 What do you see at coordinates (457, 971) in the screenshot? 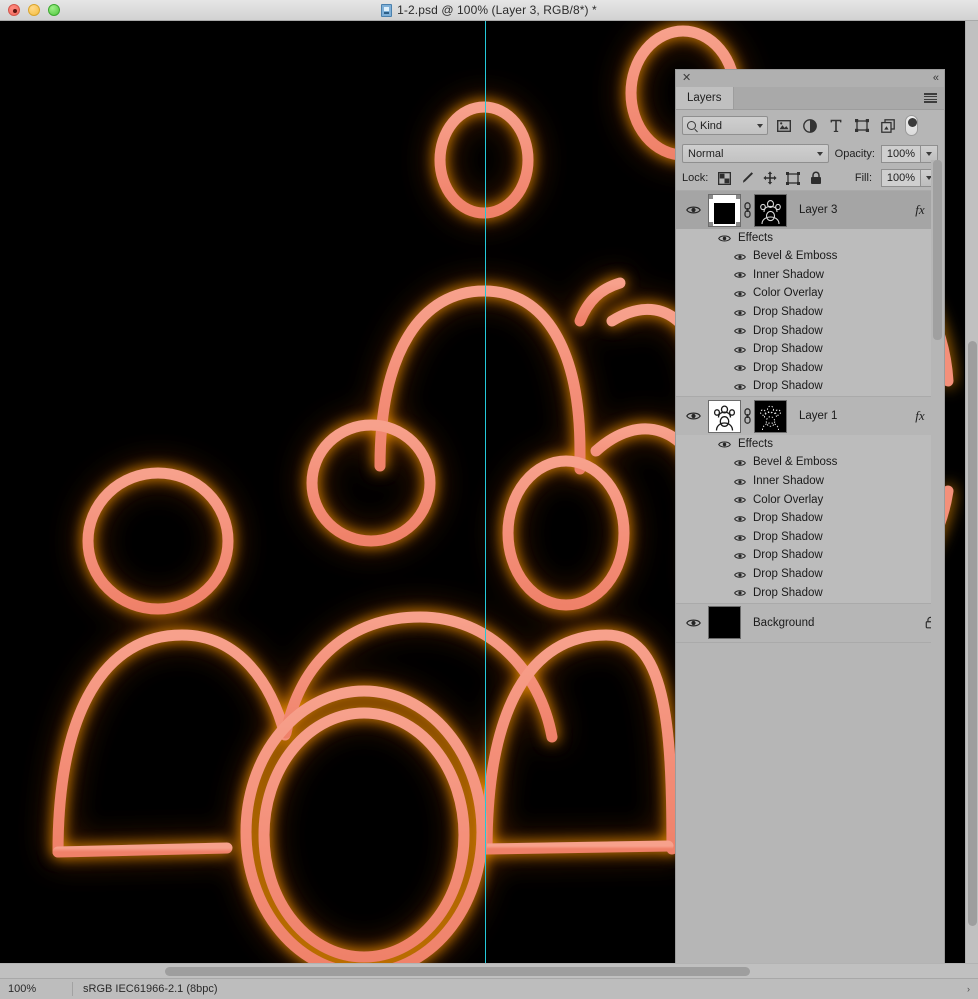
I see `canvas-horizontal-scroll-thumb` at bounding box center [457, 971].